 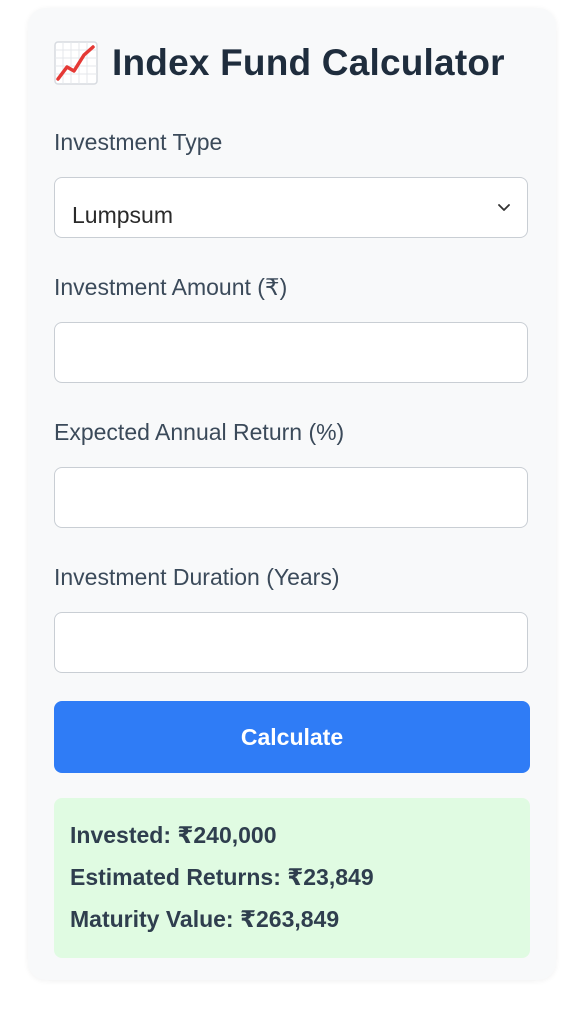 I want to click on investment-duration-input, so click(x=291, y=642).